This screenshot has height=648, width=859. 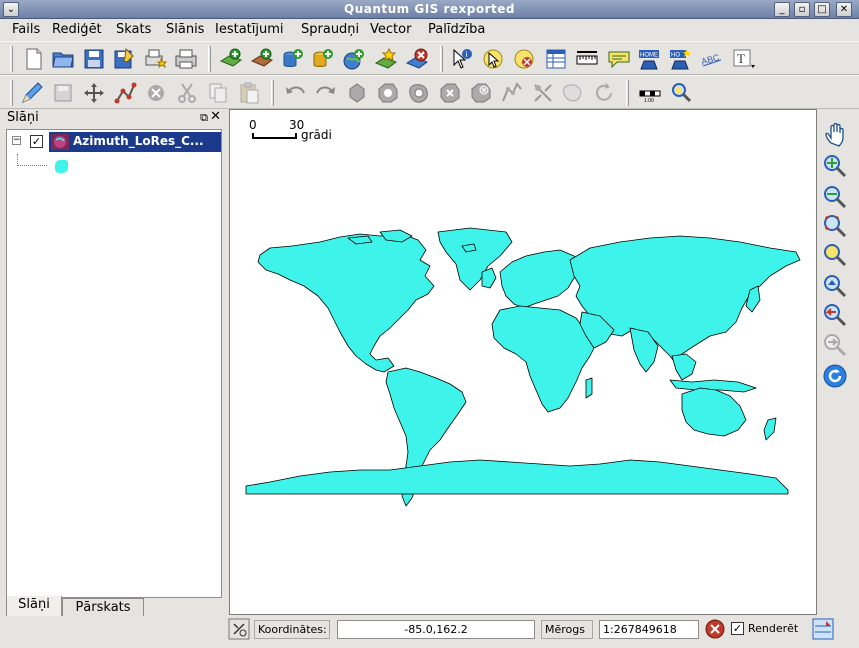 What do you see at coordinates (390, 29) in the screenshot?
I see `menu-vector: Vector` at bounding box center [390, 29].